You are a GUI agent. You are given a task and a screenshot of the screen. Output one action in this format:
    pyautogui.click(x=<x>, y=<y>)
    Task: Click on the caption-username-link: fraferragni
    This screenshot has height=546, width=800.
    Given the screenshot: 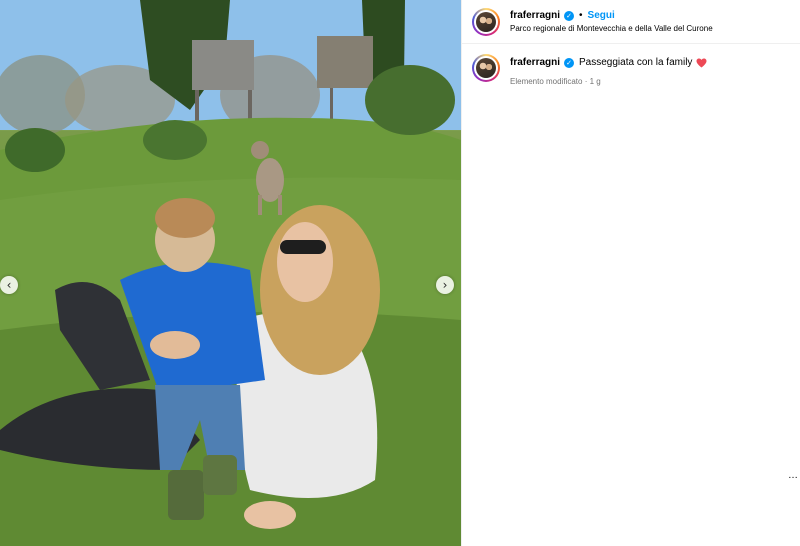 What is the action you would take?
    pyautogui.click(x=535, y=62)
    